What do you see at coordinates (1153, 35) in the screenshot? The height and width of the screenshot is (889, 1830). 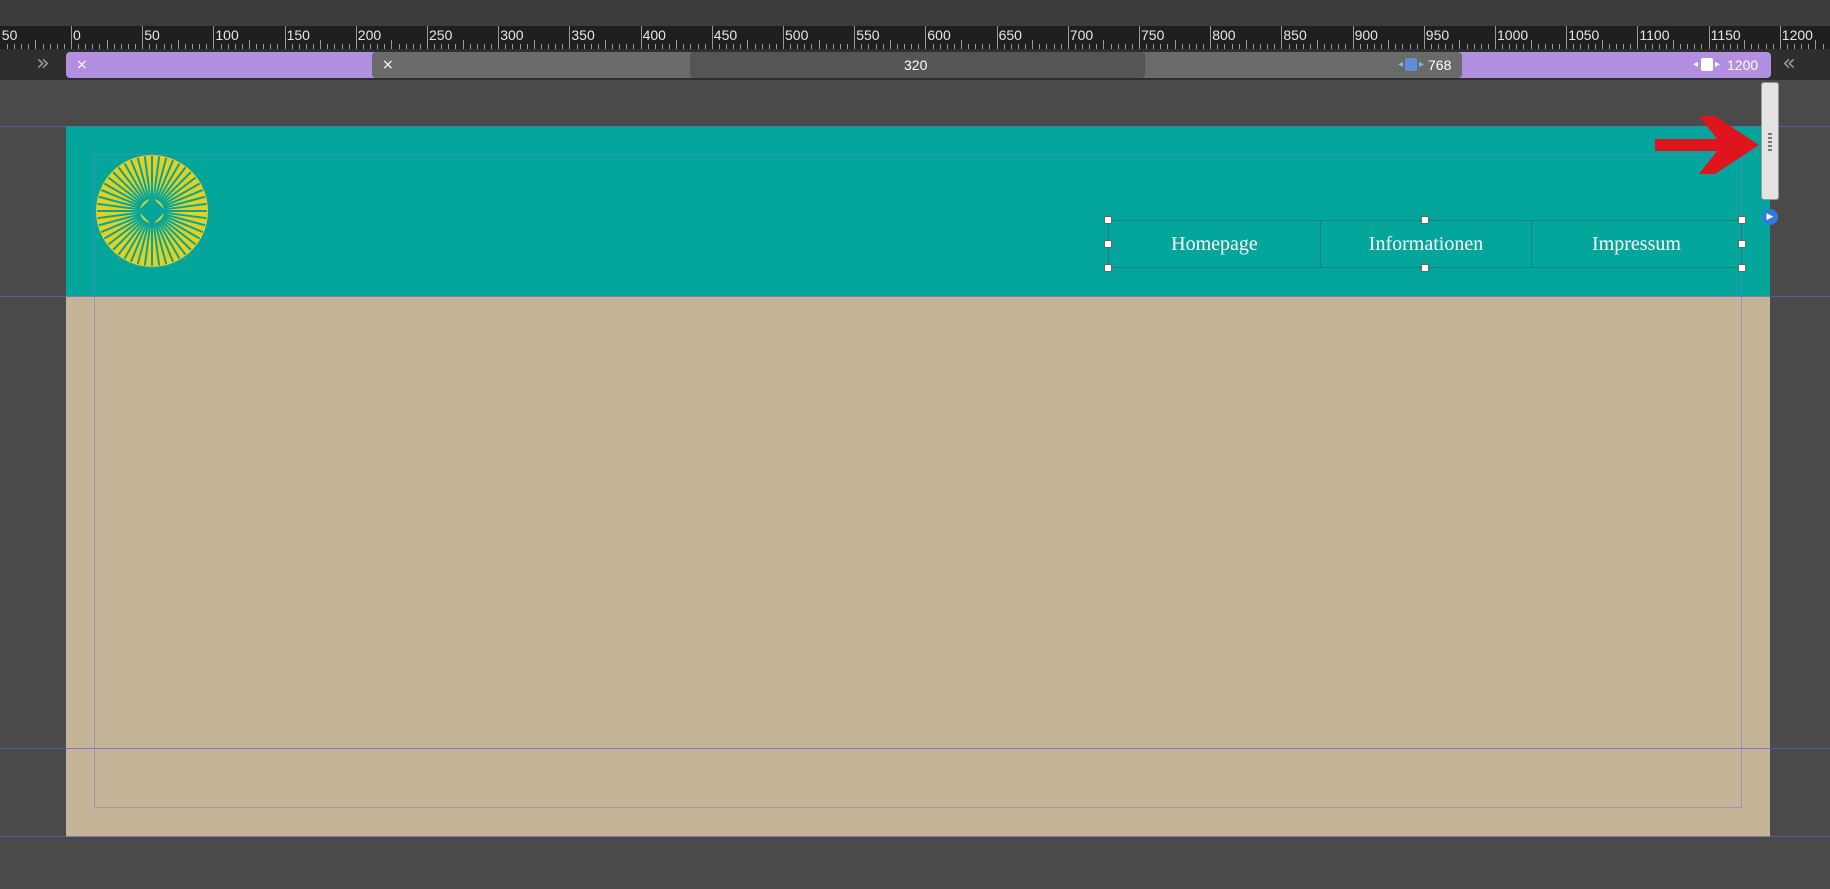 I see `ruler-label: 750` at bounding box center [1153, 35].